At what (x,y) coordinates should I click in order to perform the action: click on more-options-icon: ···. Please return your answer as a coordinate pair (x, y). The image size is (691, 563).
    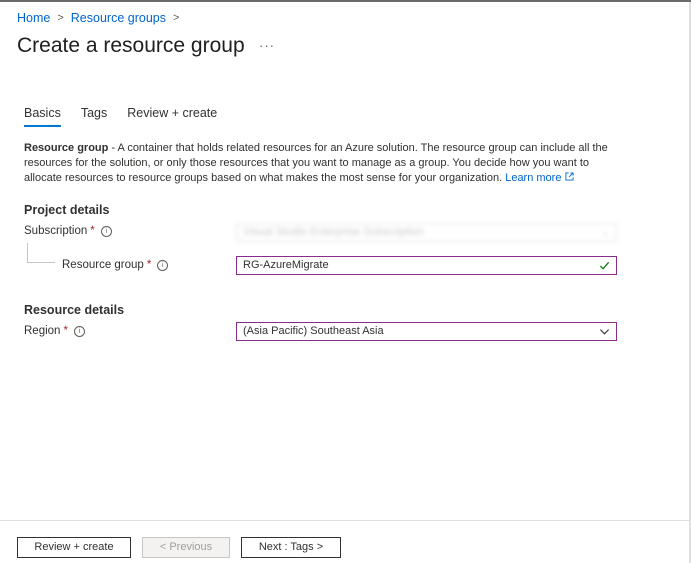
    Looking at the image, I should click on (267, 45).